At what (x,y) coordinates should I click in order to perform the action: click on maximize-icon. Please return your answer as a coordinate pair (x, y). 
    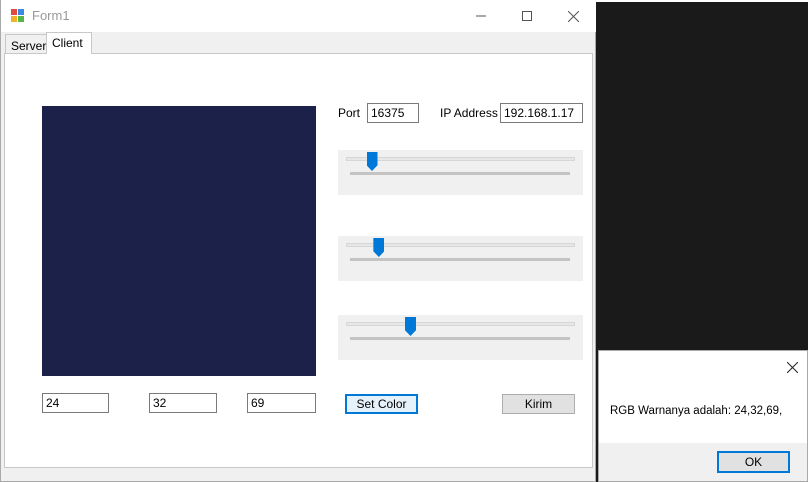
    Looking at the image, I should click on (527, 16).